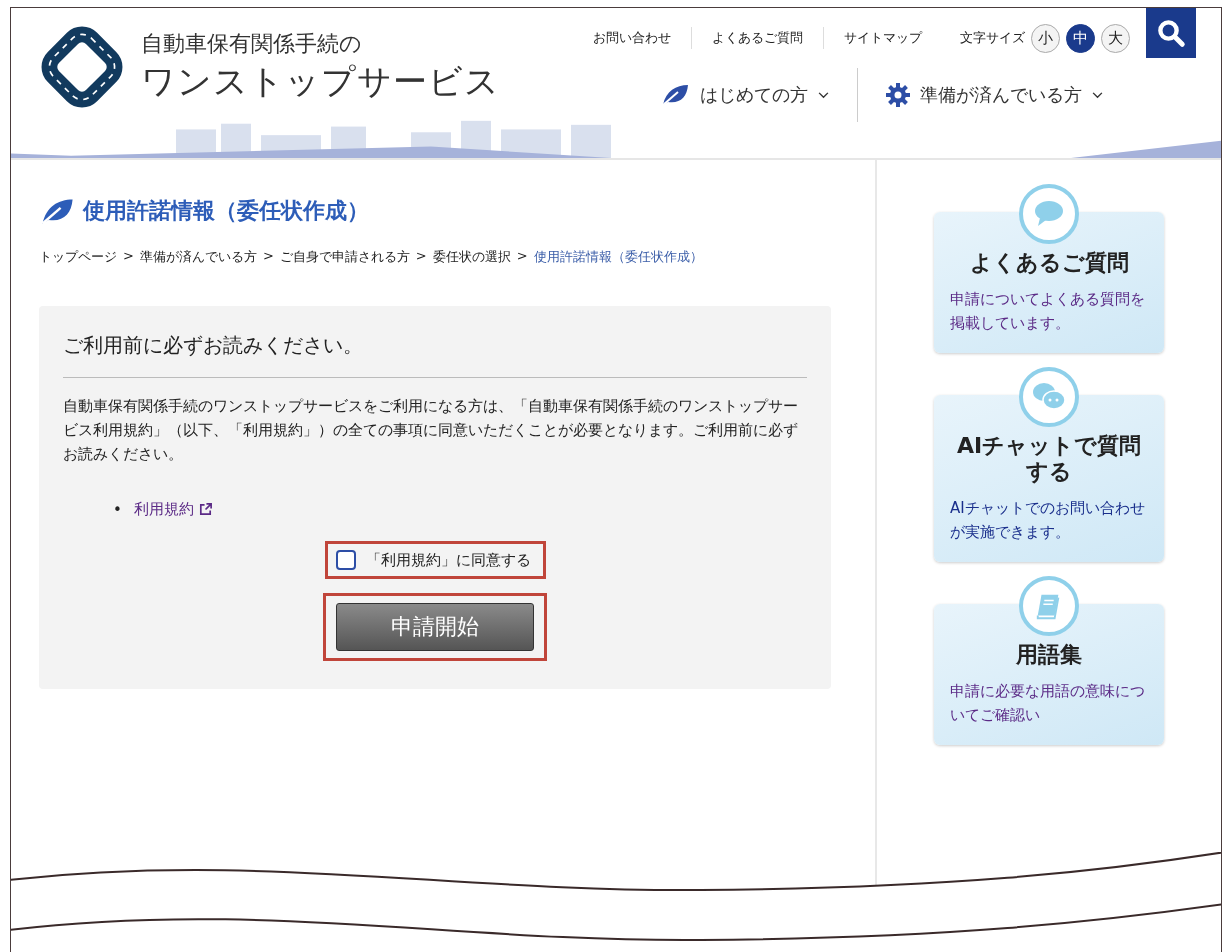 Image resolution: width=1230 pixels, height=952 pixels. Describe the element at coordinates (226, 211) in the screenshot. I see `page-title: 使用許諾情報（委任状作成）` at that location.